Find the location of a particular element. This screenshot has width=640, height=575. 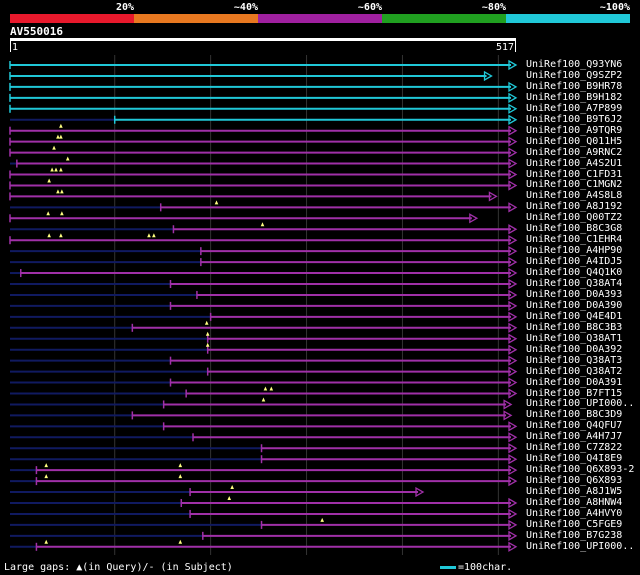

hit-label: UniRef100_B7G238 is located at coordinates (574, 535).